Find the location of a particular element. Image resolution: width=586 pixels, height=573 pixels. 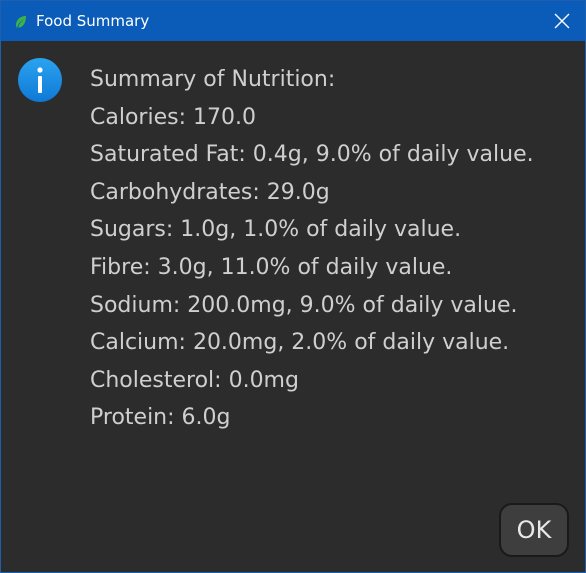

title-bar: Food Summary is located at coordinates (293, 21).